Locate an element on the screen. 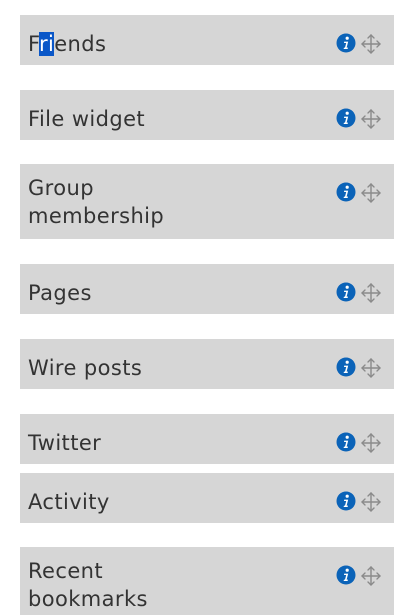 This screenshot has height=615, width=394. widget-wire-posts: Wire posts is located at coordinates (207, 364).